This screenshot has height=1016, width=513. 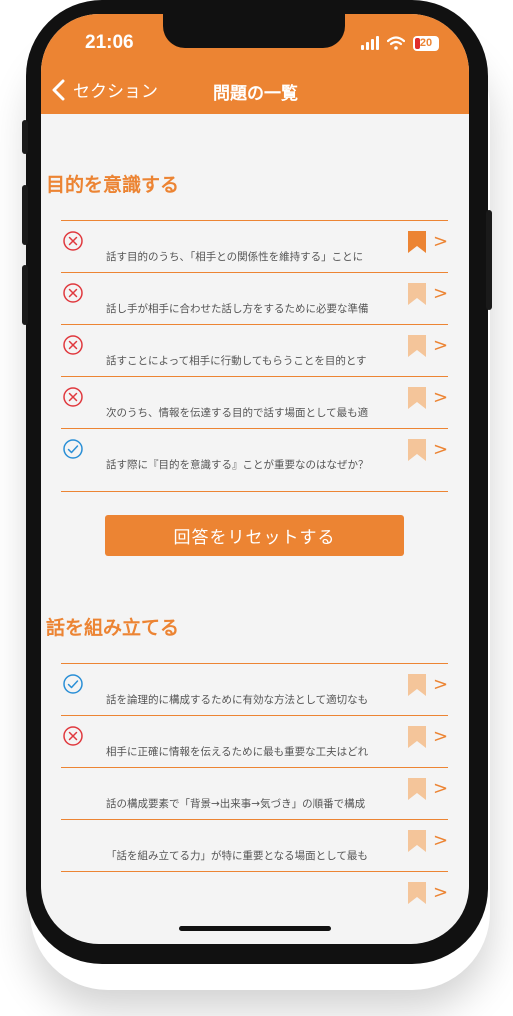 I want to click on battery-icon: 20, so click(x=426, y=43).